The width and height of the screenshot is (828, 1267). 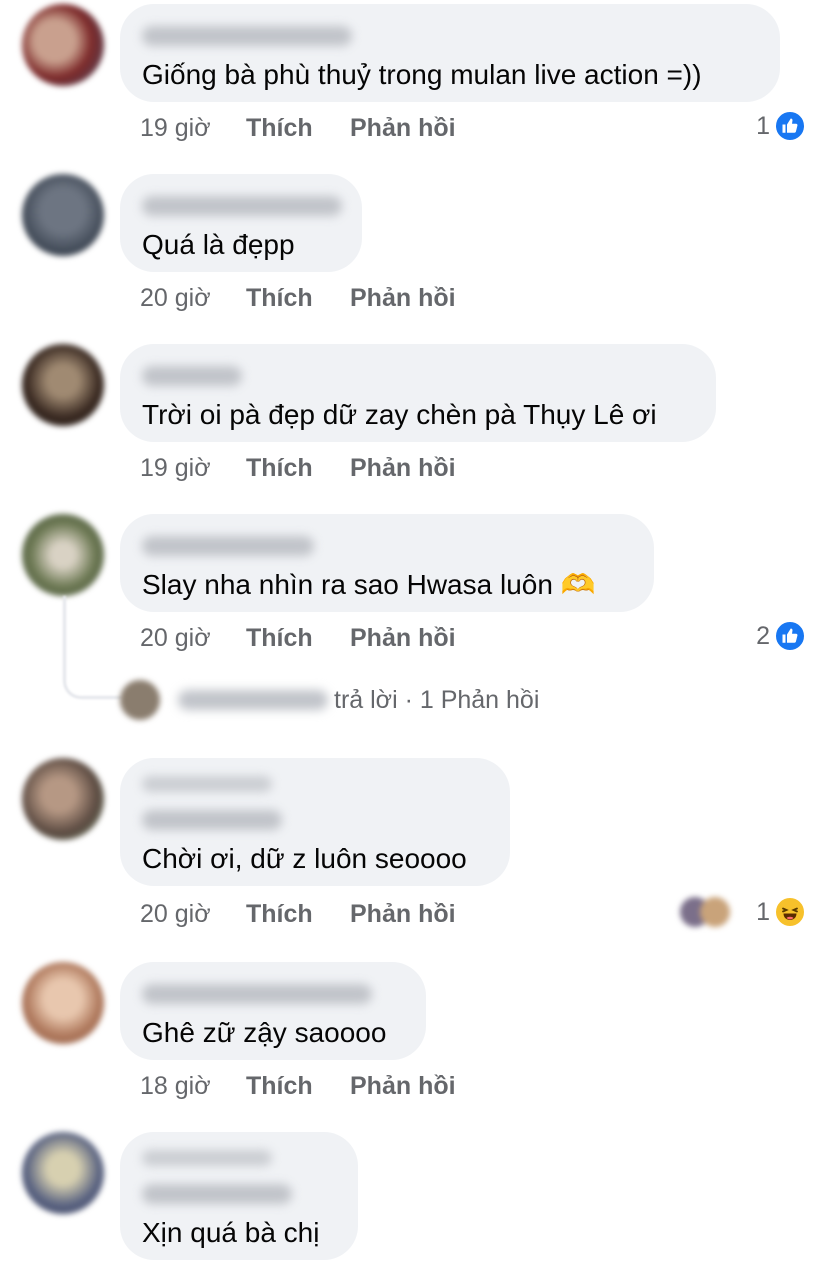 I want to click on reply-summary-text: trả lời · 1 Phản hồi, so click(x=437, y=699).